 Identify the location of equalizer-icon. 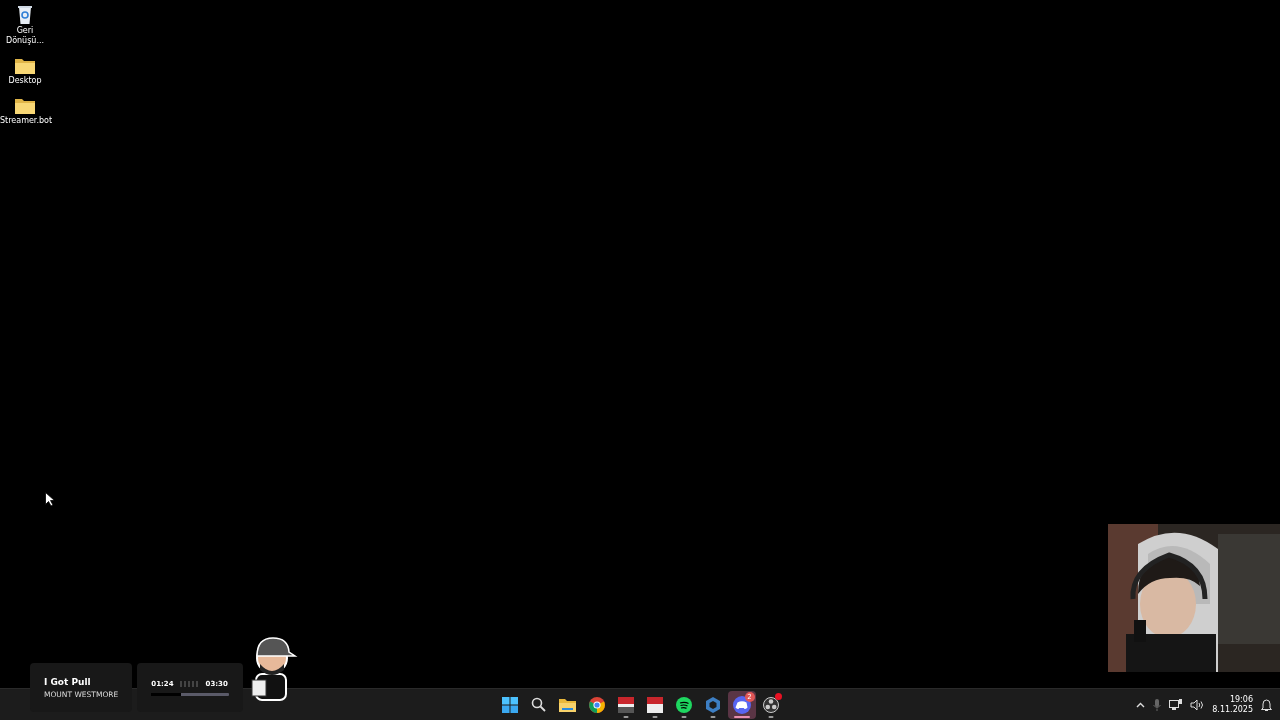
(189, 683).